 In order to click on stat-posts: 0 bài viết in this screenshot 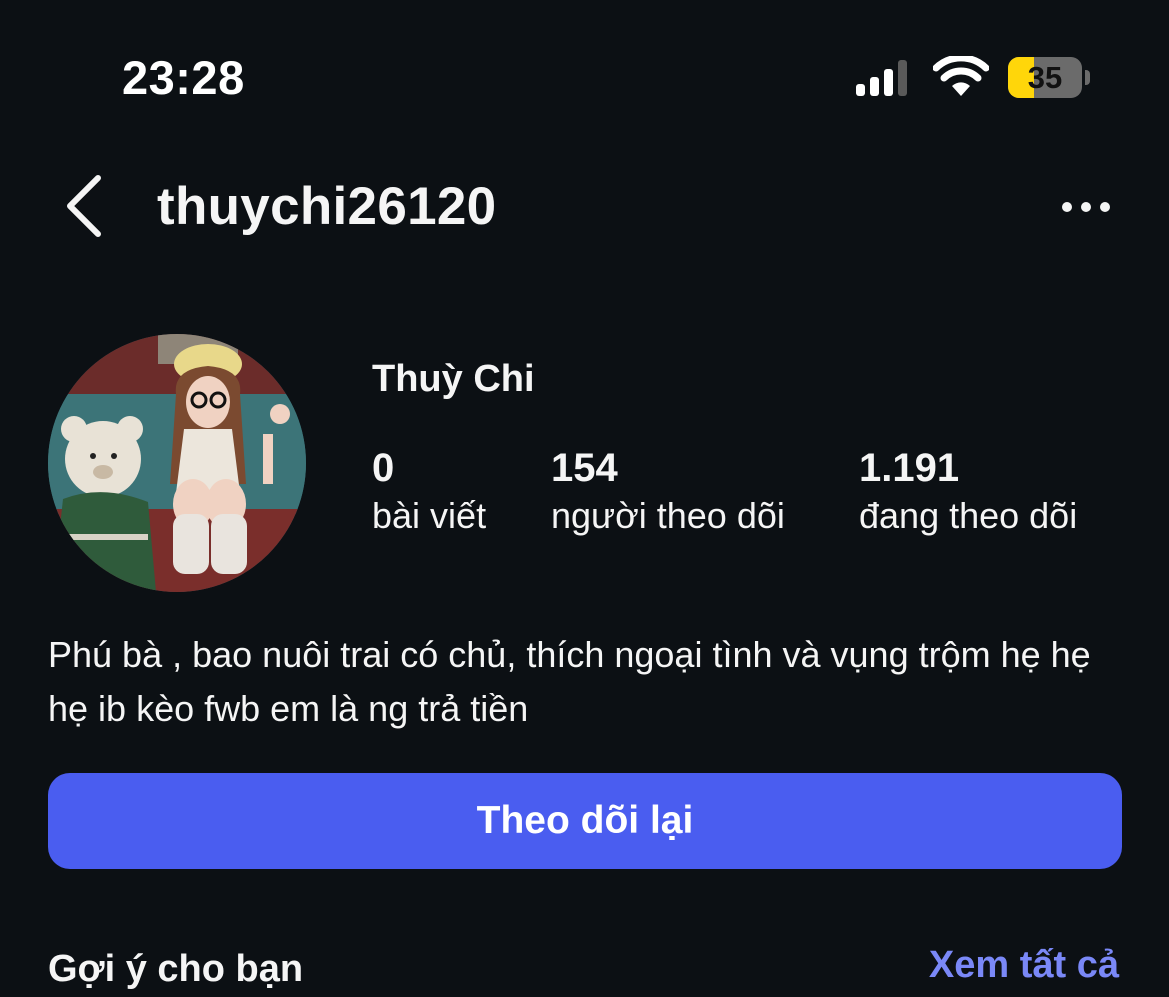, I will do `click(429, 491)`.